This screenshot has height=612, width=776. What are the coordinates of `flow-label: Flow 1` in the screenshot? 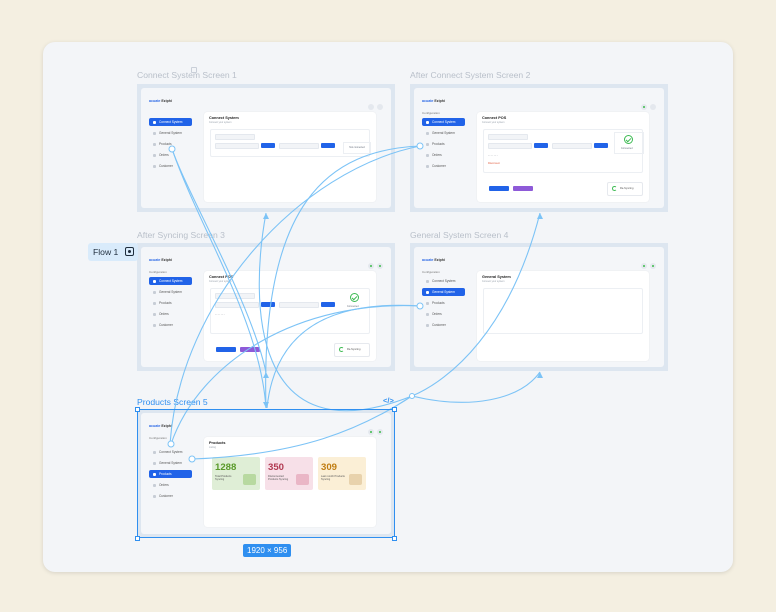 It's located at (106, 252).